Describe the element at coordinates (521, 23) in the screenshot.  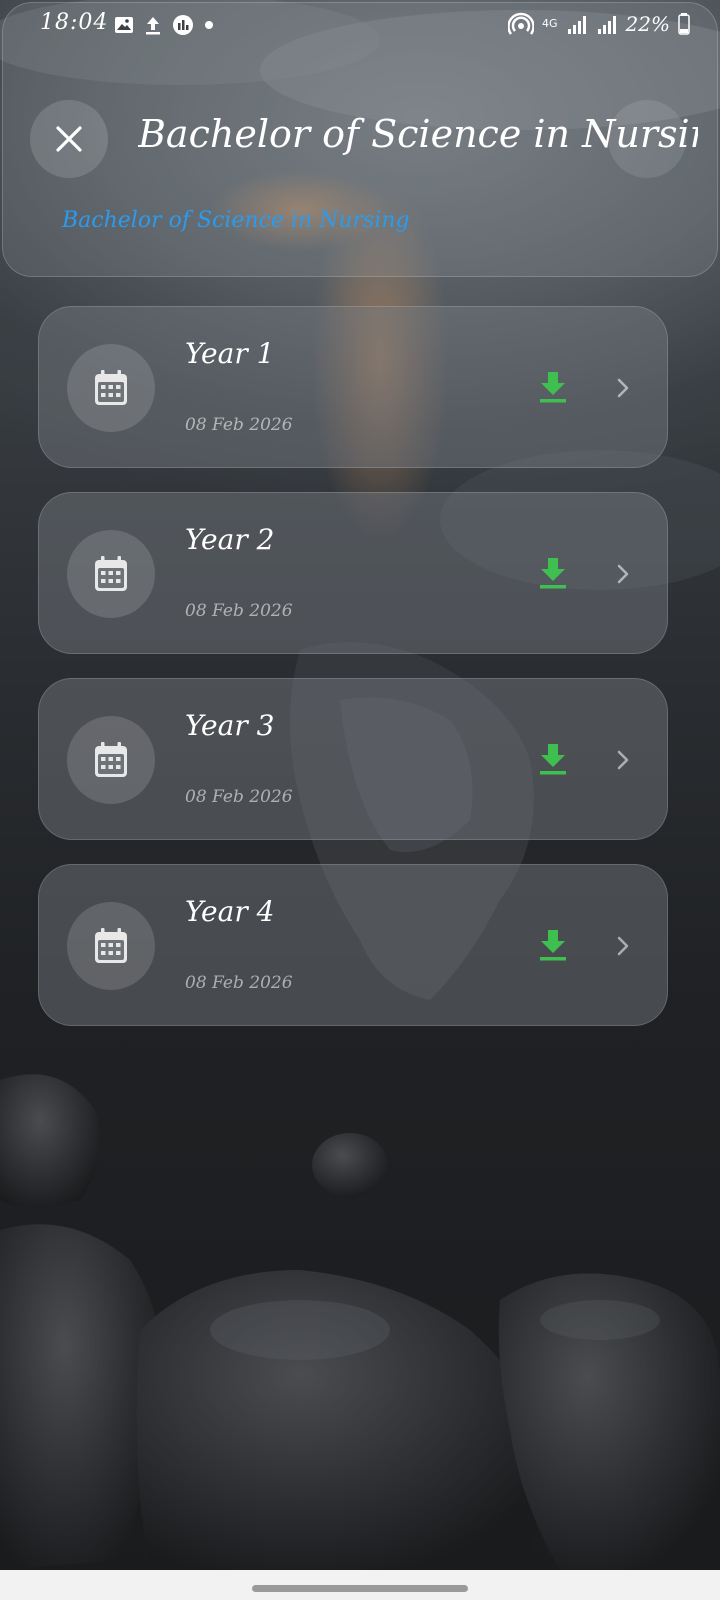
I see `hotspot-icon` at that location.